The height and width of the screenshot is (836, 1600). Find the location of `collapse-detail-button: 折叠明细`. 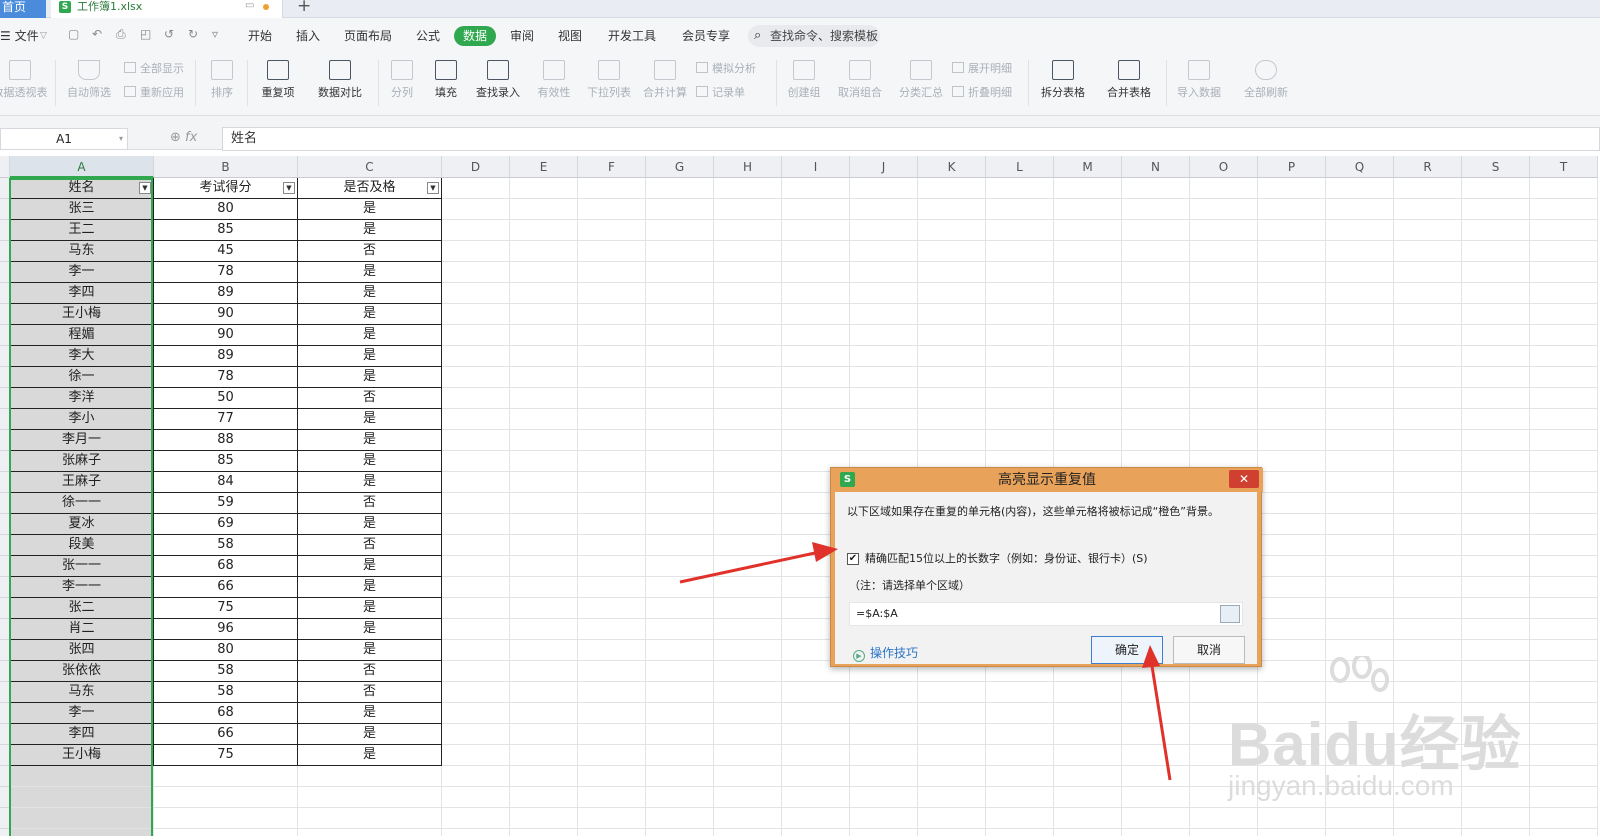

collapse-detail-button: 折叠明细 is located at coordinates (982, 93).